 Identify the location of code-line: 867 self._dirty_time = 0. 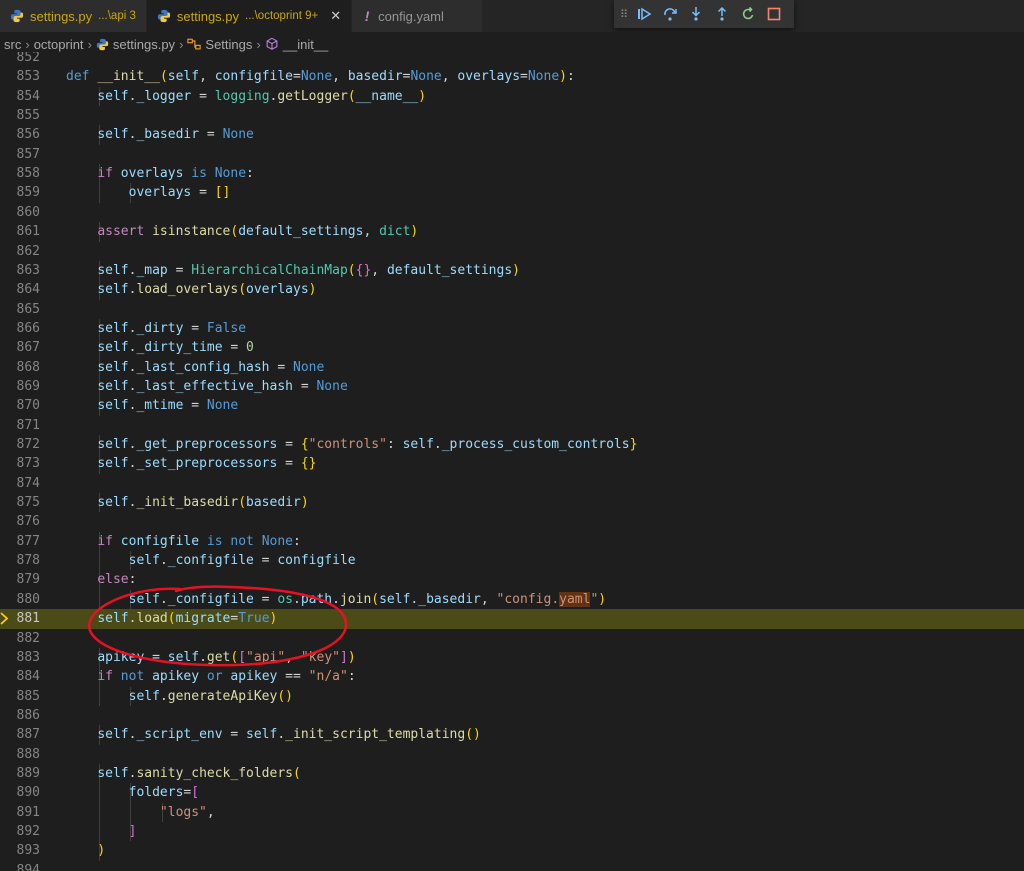
(512, 348).